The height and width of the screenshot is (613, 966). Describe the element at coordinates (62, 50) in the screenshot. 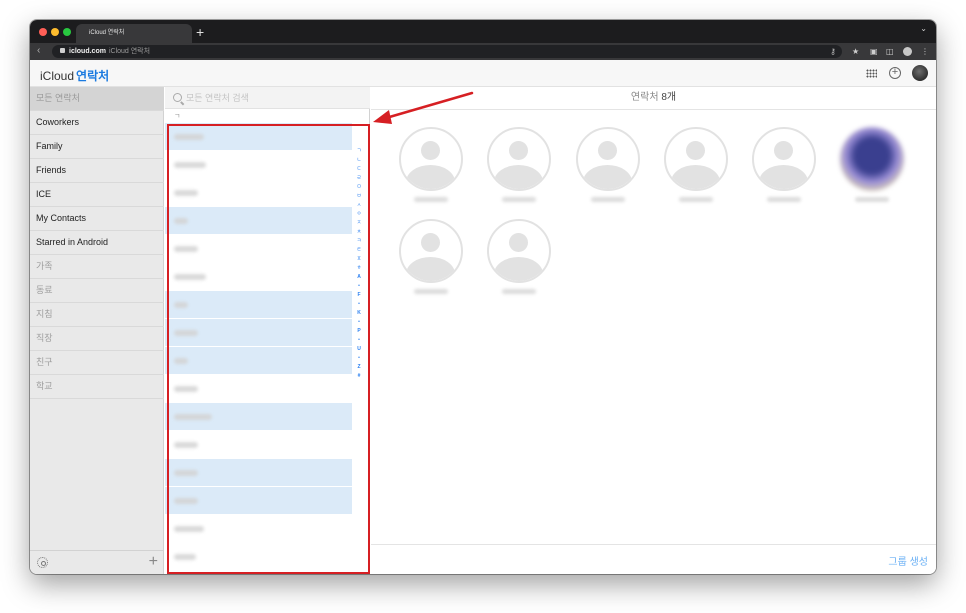

I see `lock-icon` at that location.